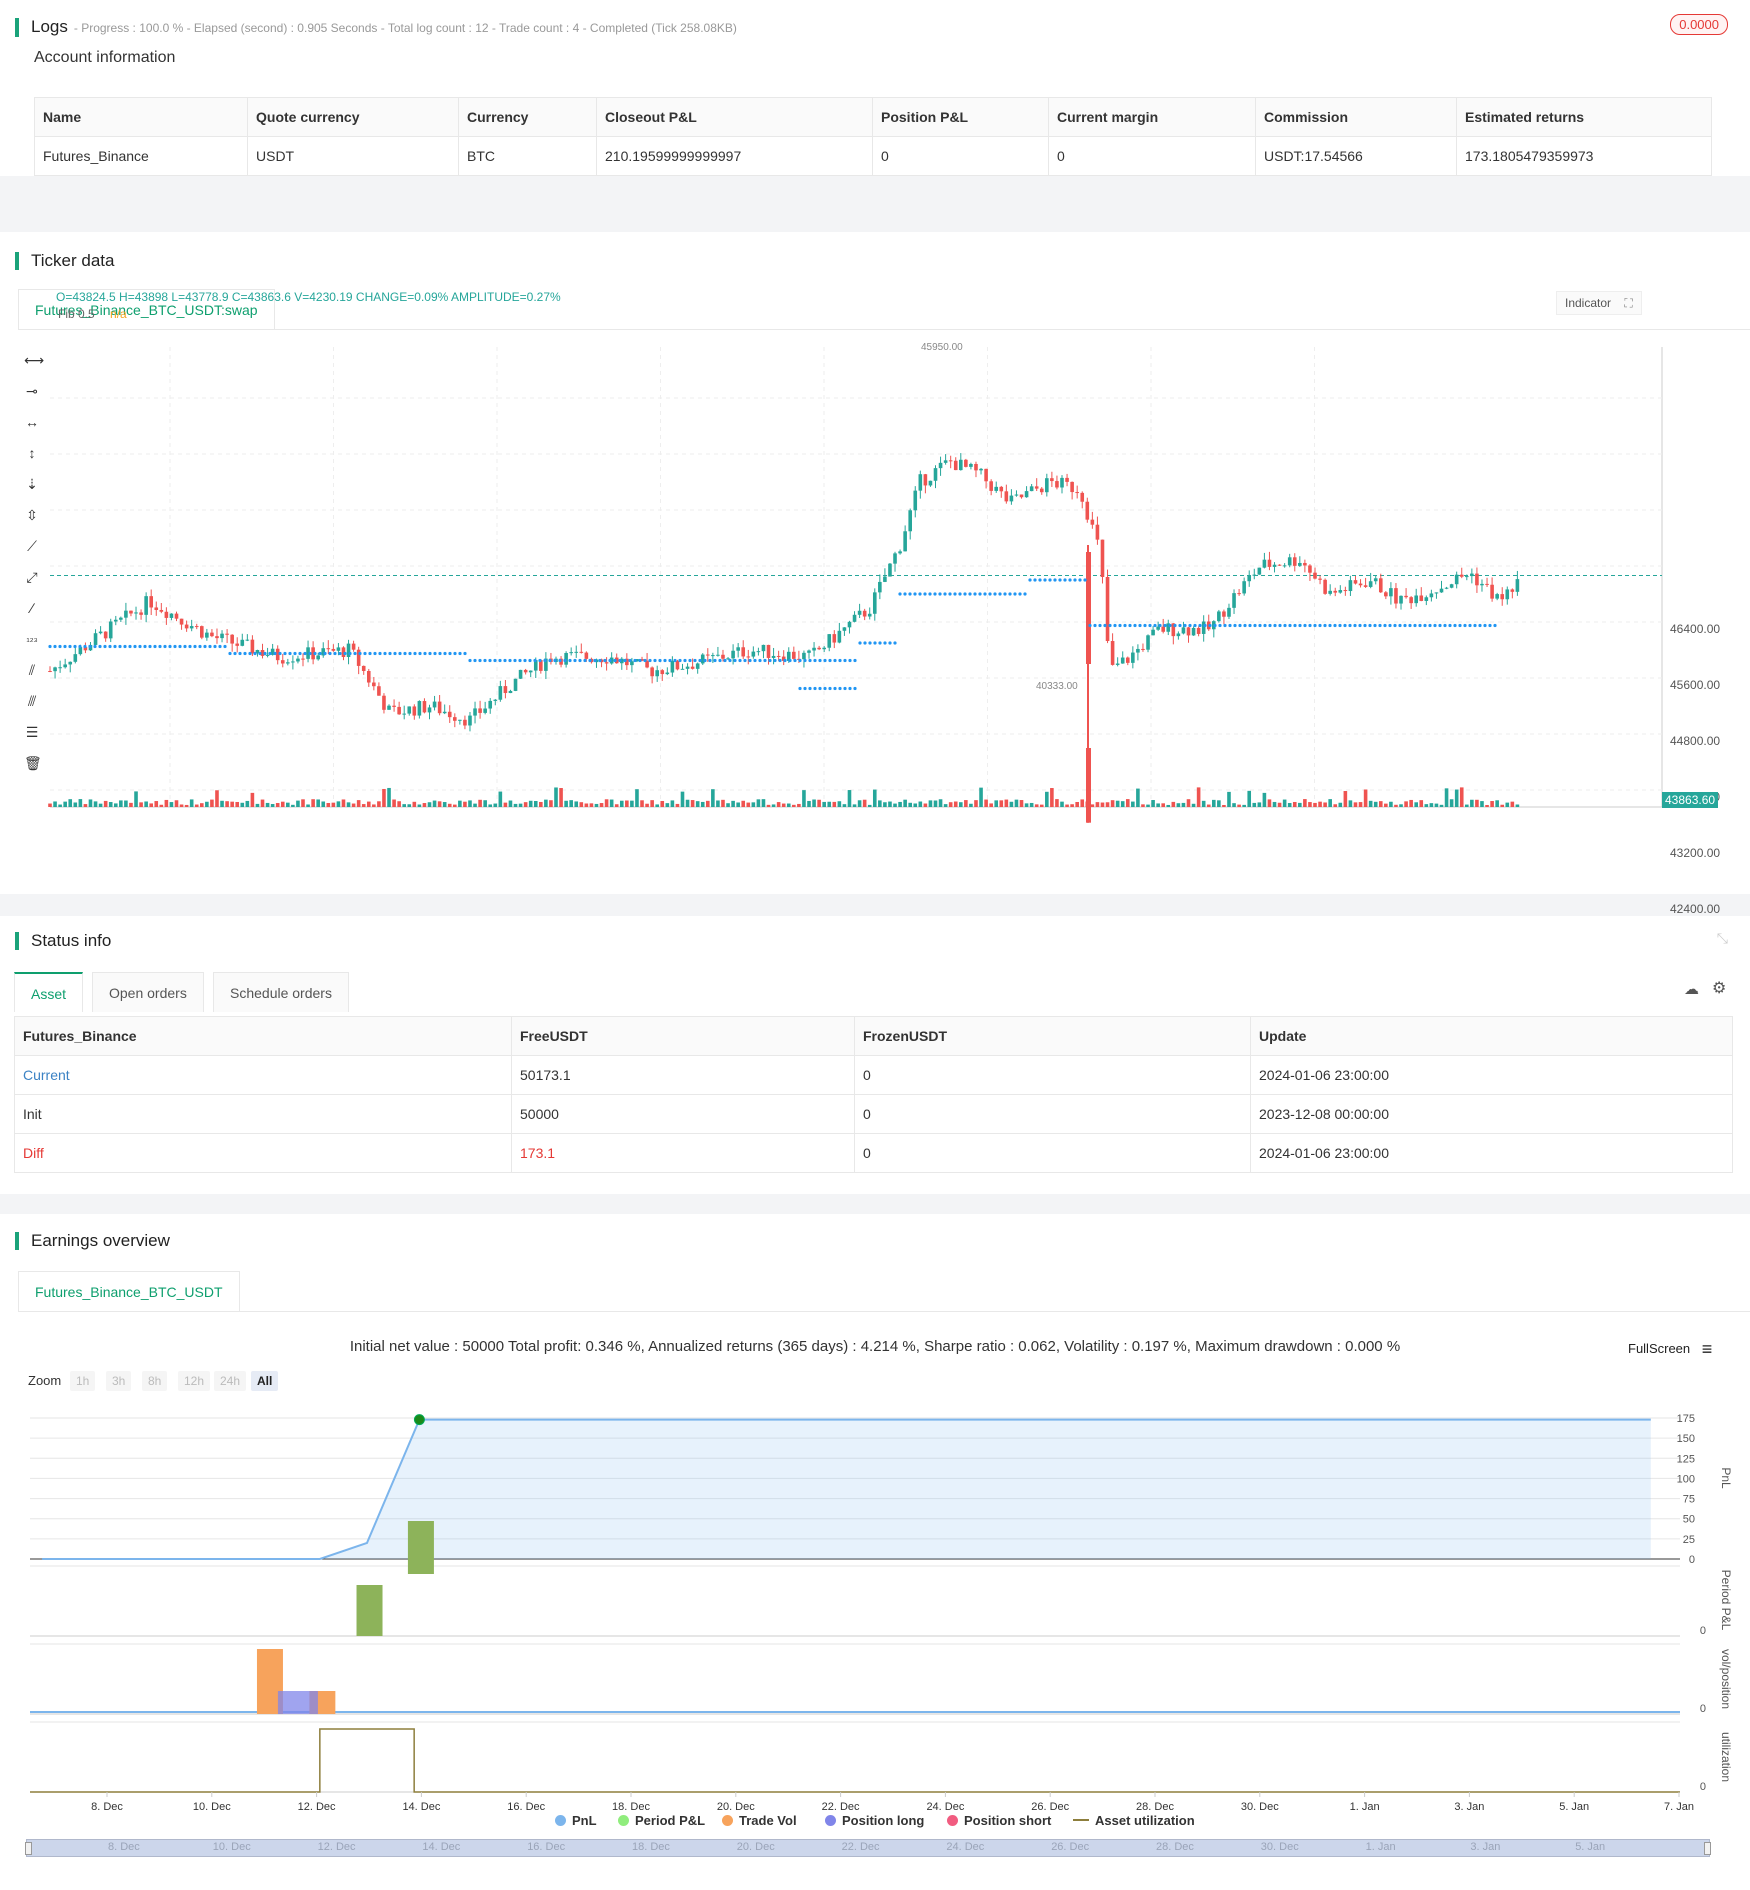 This screenshot has width=1750, height=1890. I want to click on legend-item: Period P&L, so click(661, 1820).